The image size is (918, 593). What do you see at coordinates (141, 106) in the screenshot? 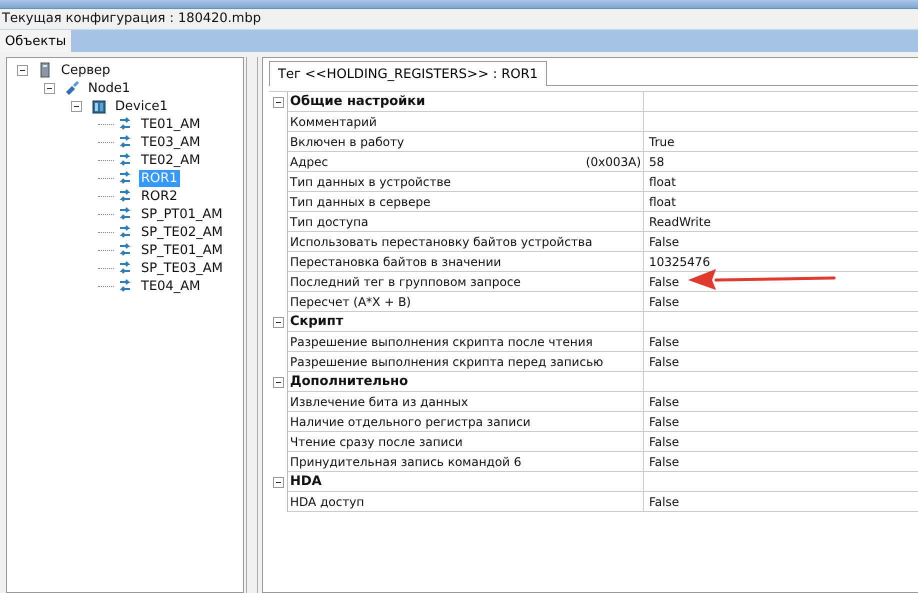
I see `tree-item: Device1` at bounding box center [141, 106].